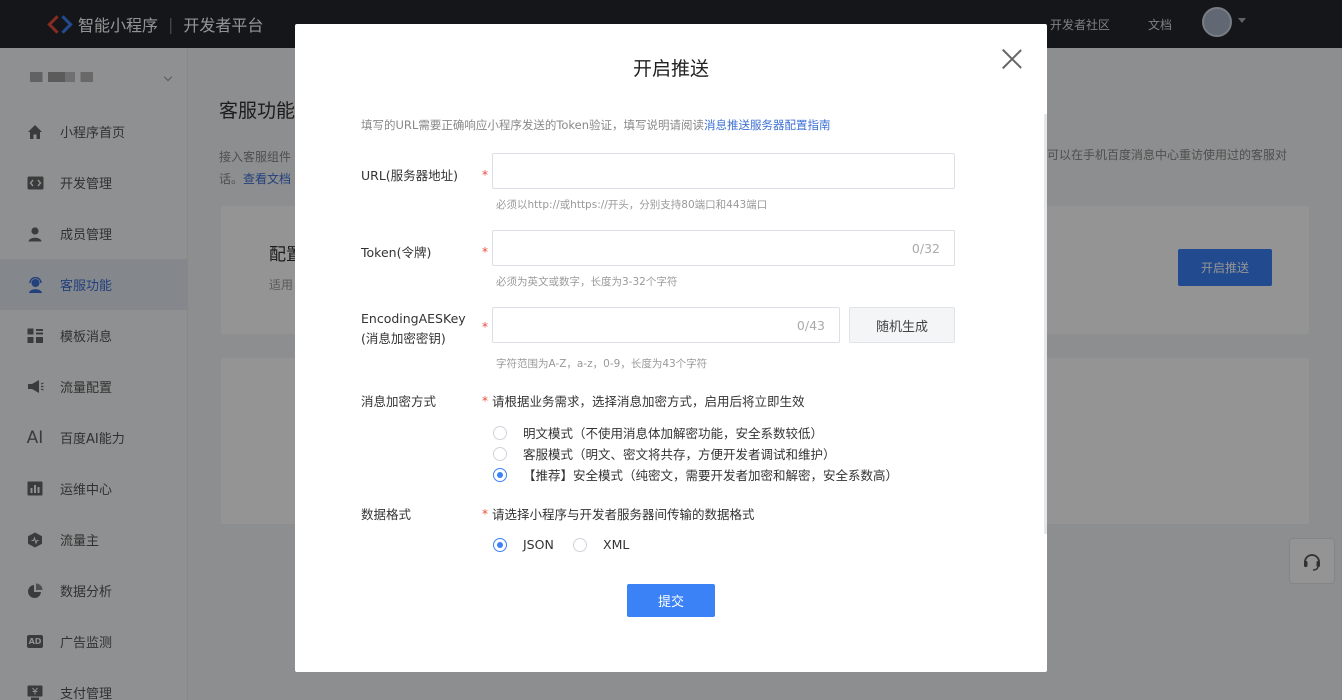 This screenshot has height=700, width=1342. What do you see at coordinates (533, 125) in the screenshot?
I see `intro-text: 填写的URL需要正确响应小程序发送的Token验证，填写说明请阅读` at bounding box center [533, 125].